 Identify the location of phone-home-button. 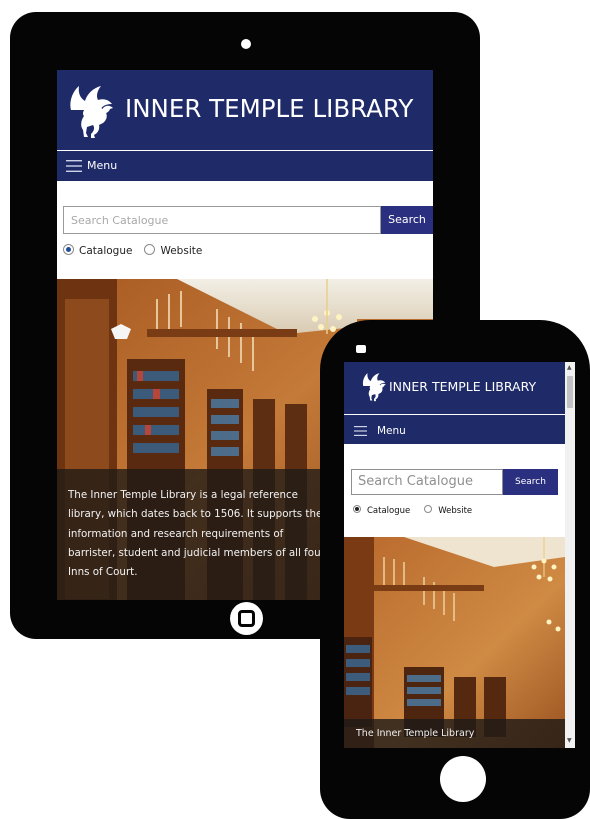
(463, 779).